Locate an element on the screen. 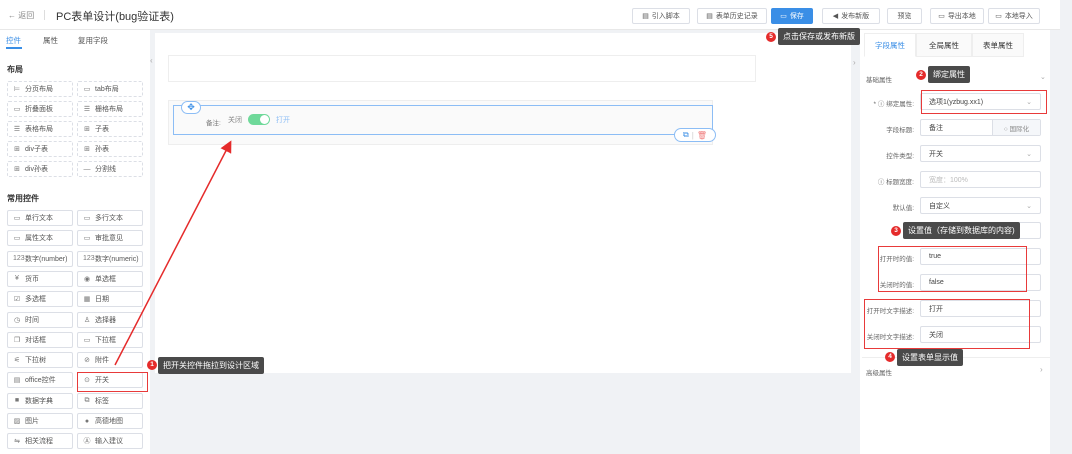 The height and width of the screenshot is (454, 1072). callout-tooltip: 点击保存或发布新版 is located at coordinates (819, 36).